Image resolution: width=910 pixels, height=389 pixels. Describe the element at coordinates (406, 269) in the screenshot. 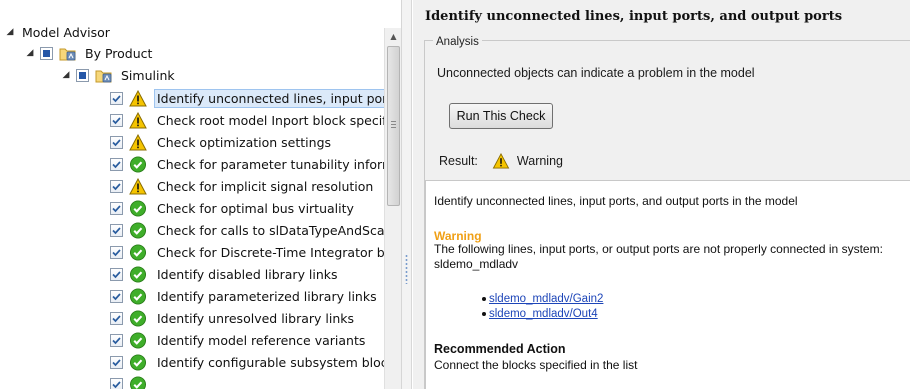

I see `splitter-grip-icon` at that location.